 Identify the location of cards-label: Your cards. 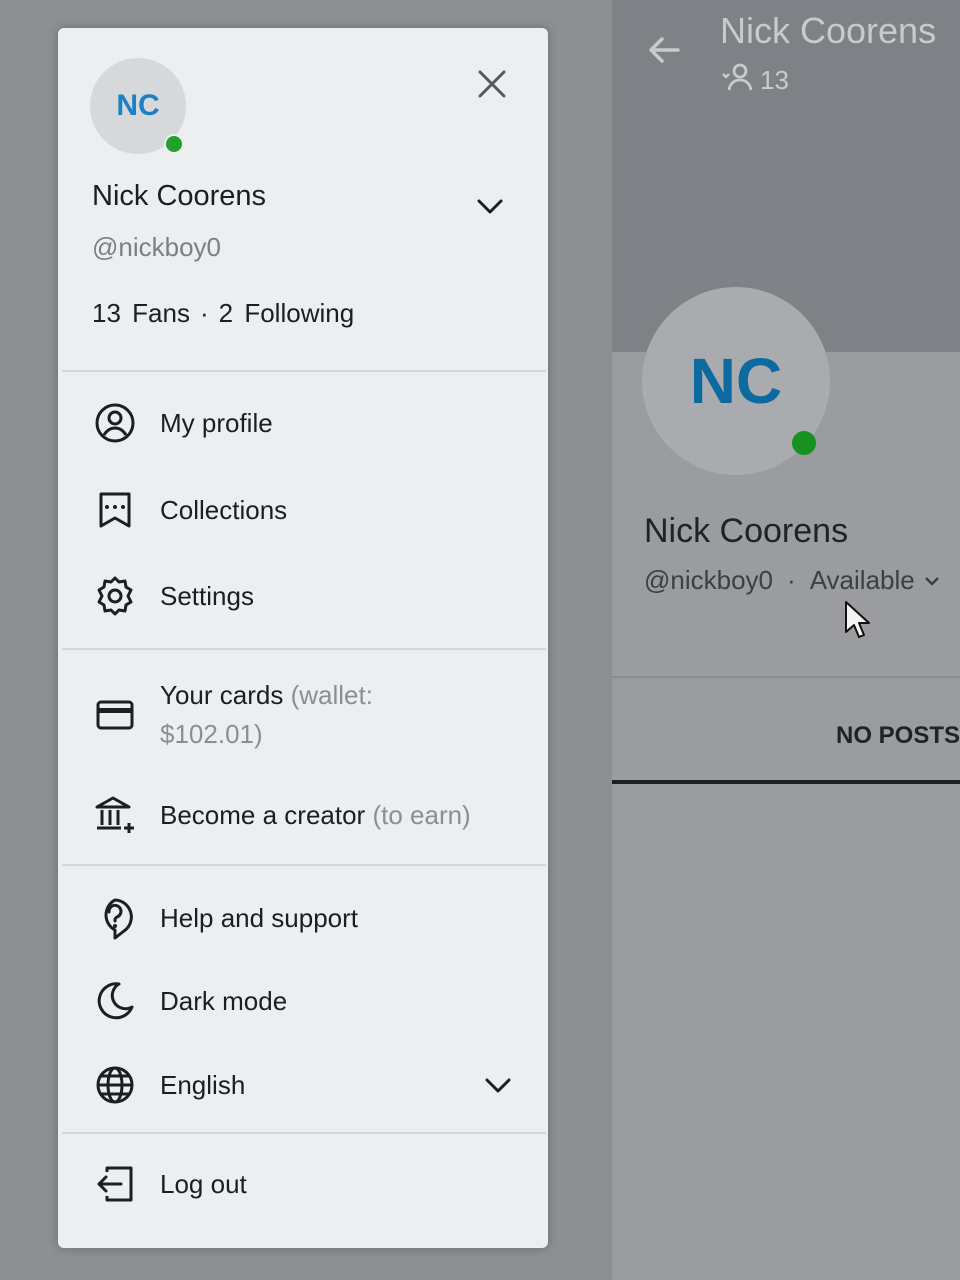
(222, 695).